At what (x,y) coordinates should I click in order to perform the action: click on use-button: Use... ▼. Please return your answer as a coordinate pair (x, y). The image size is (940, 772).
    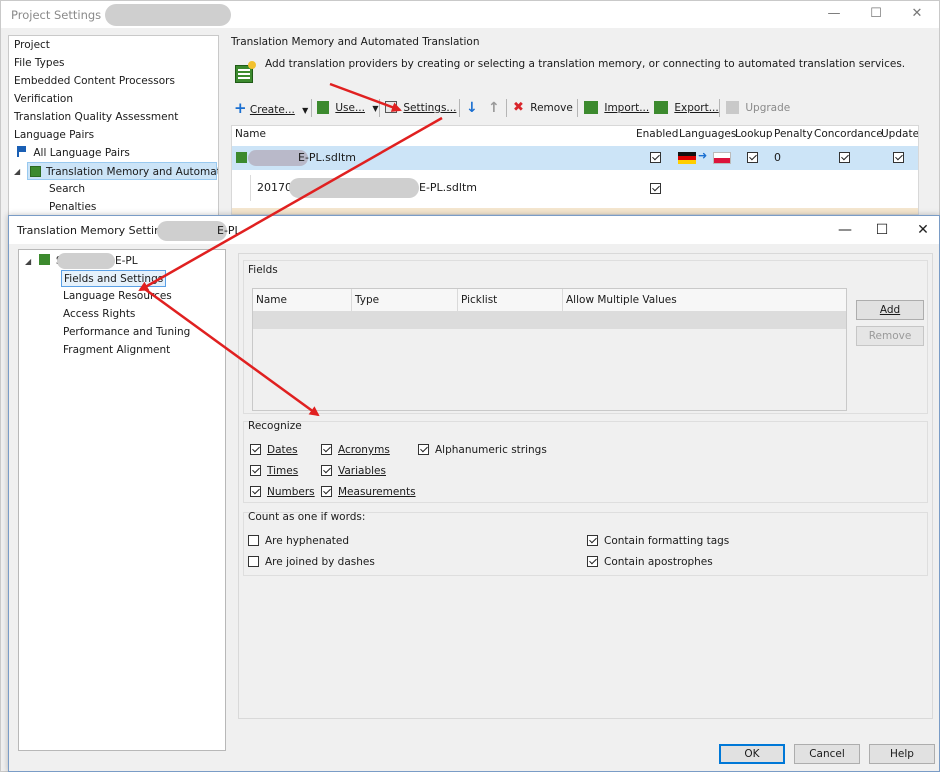
    Looking at the image, I should click on (347, 108).